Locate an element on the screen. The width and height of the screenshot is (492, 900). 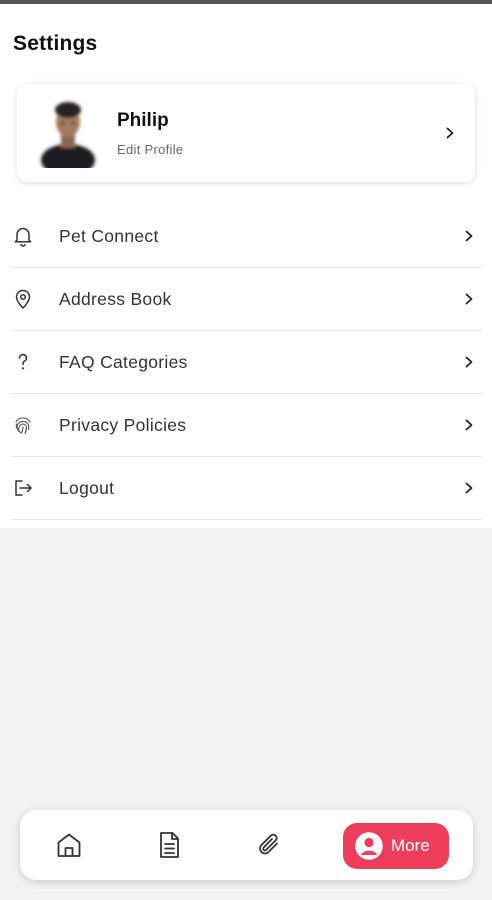
user-circle-icon is located at coordinates (369, 846).